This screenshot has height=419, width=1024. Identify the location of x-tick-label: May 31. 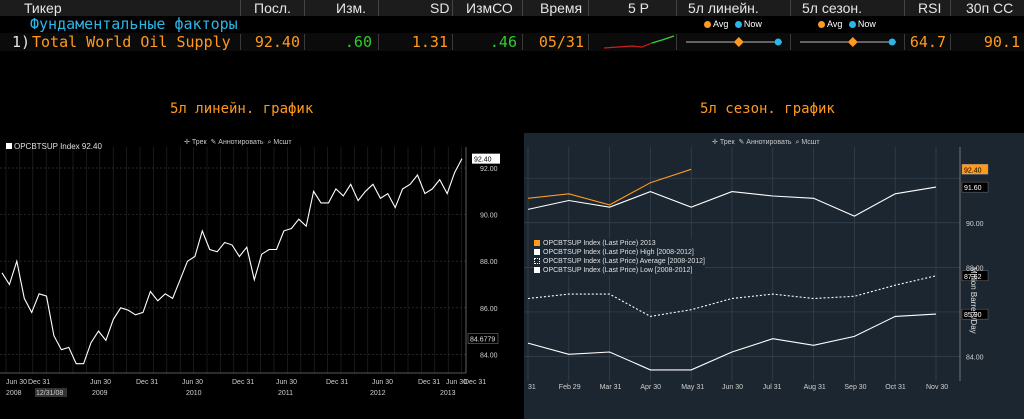
(692, 387).